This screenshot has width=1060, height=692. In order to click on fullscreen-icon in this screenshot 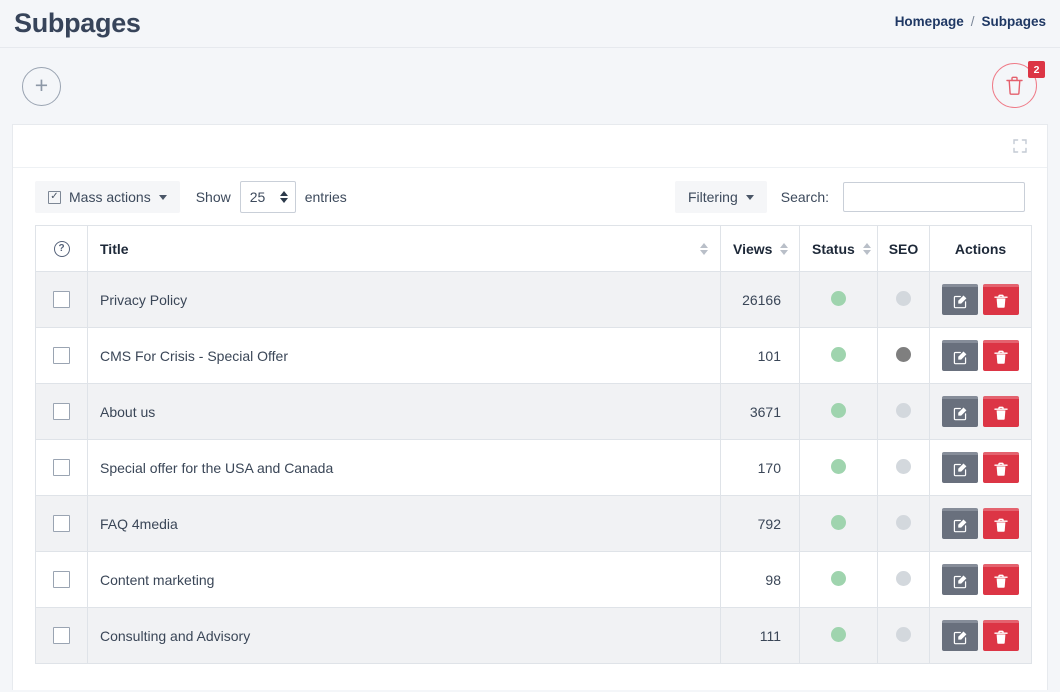, I will do `click(1020, 146)`.